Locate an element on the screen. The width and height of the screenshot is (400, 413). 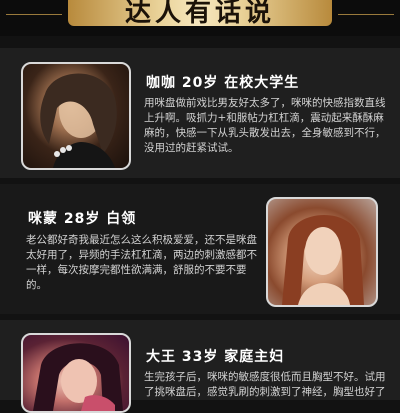
testimonial-name-1: 咖咖 20岁 在校大学生 is located at coordinates (223, 83).